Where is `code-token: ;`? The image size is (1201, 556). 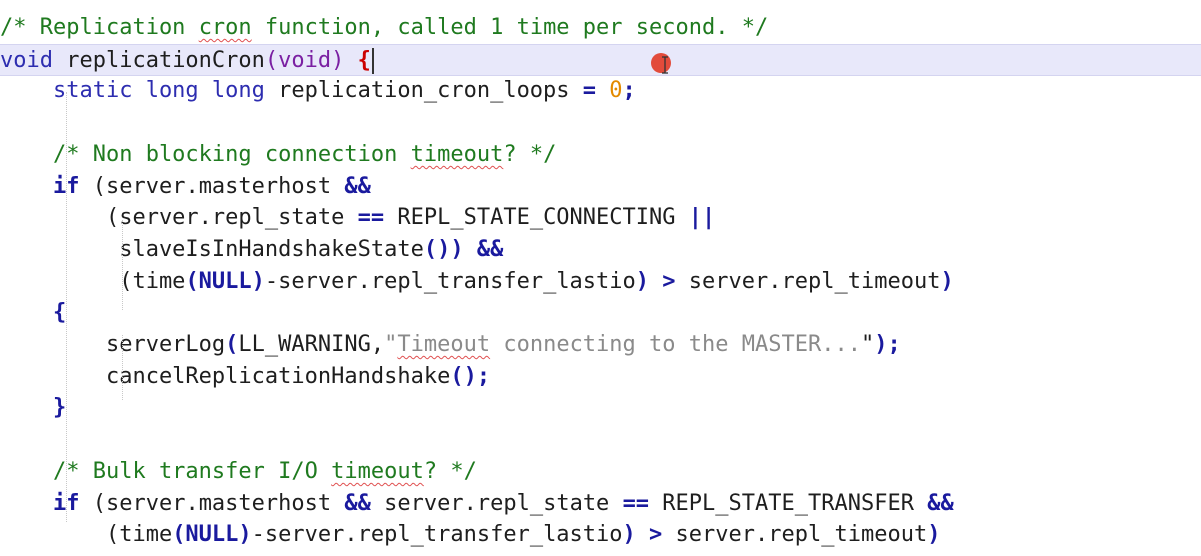
code-token: ; is located at coordinates (629, 91).